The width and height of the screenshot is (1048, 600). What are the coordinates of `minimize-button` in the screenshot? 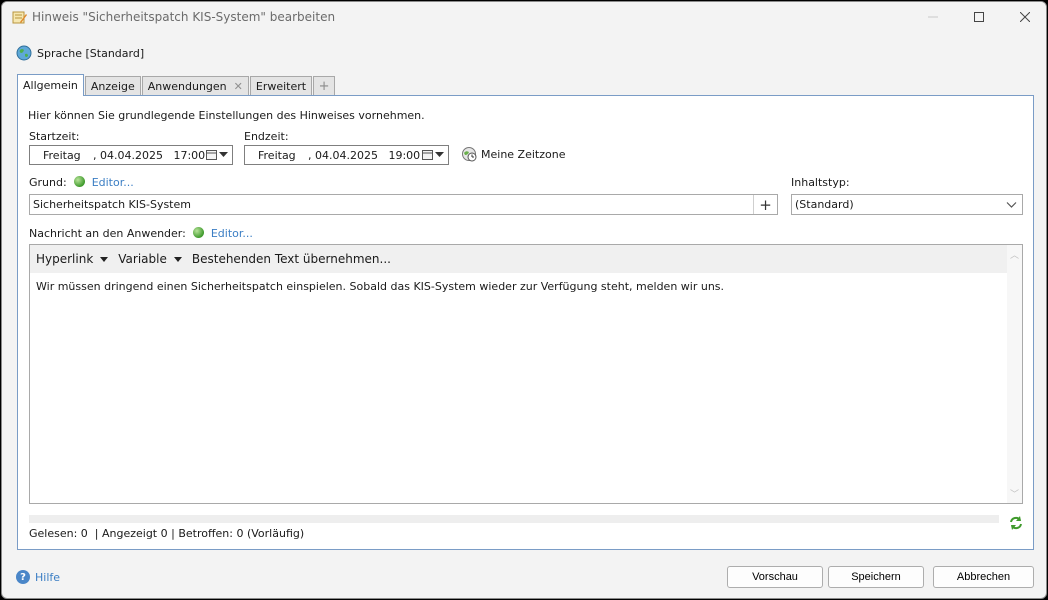 It's located at (933, 17).